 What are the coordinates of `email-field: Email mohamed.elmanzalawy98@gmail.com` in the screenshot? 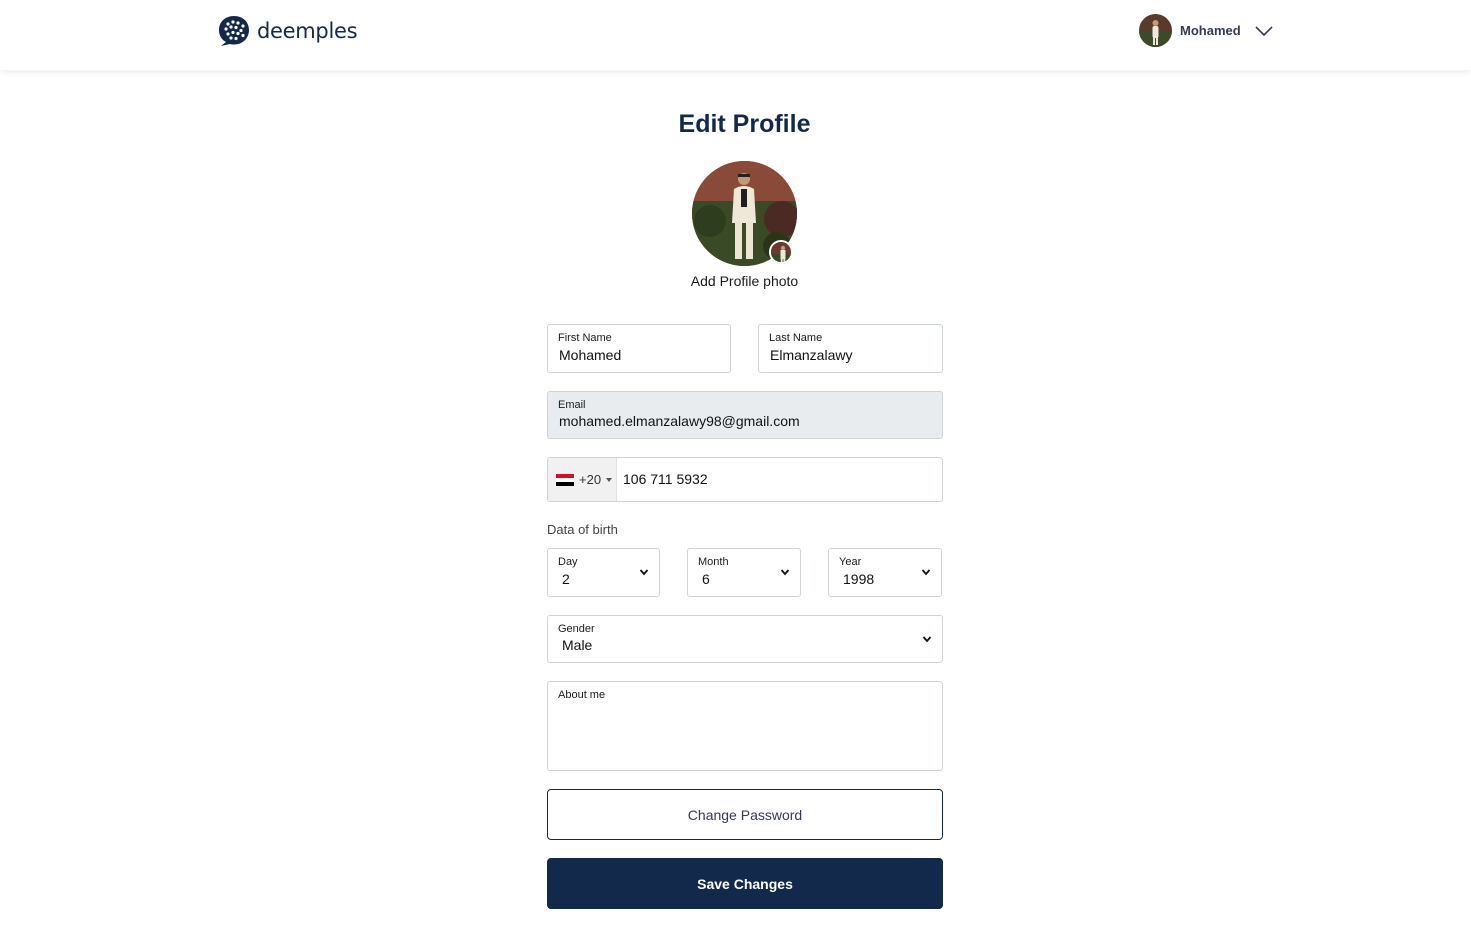 It's located at (745, 415).